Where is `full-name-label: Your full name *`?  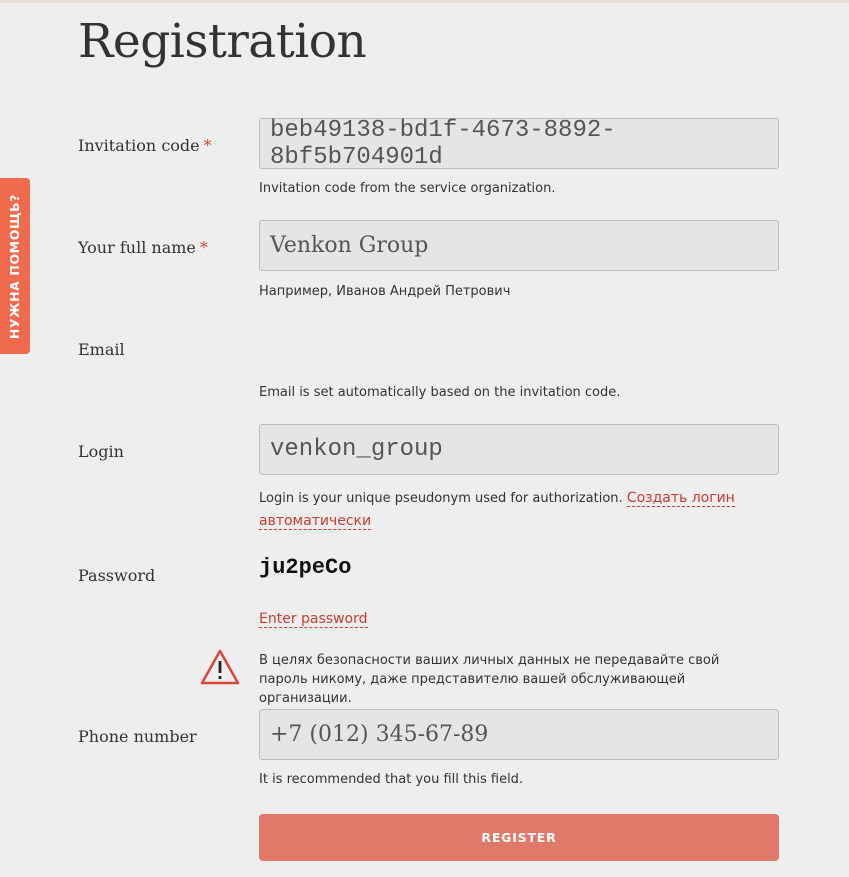
full-name-label: Your full name * is located at coordinates (143, 247).